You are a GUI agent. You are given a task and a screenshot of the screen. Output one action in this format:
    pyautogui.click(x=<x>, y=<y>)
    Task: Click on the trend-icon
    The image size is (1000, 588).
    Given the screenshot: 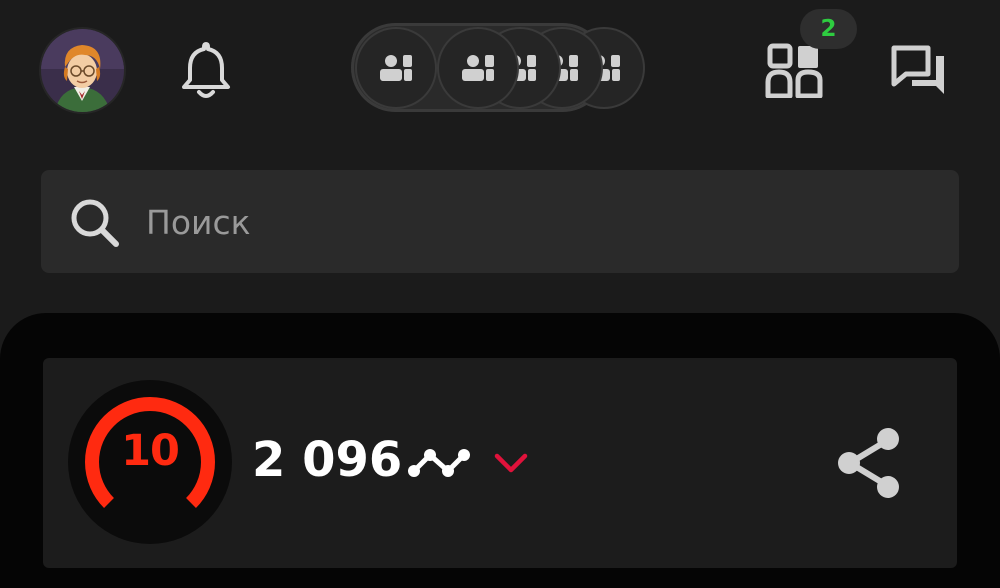 What is the action you would take?
    pyautogui.click(x=439, y=463)
    